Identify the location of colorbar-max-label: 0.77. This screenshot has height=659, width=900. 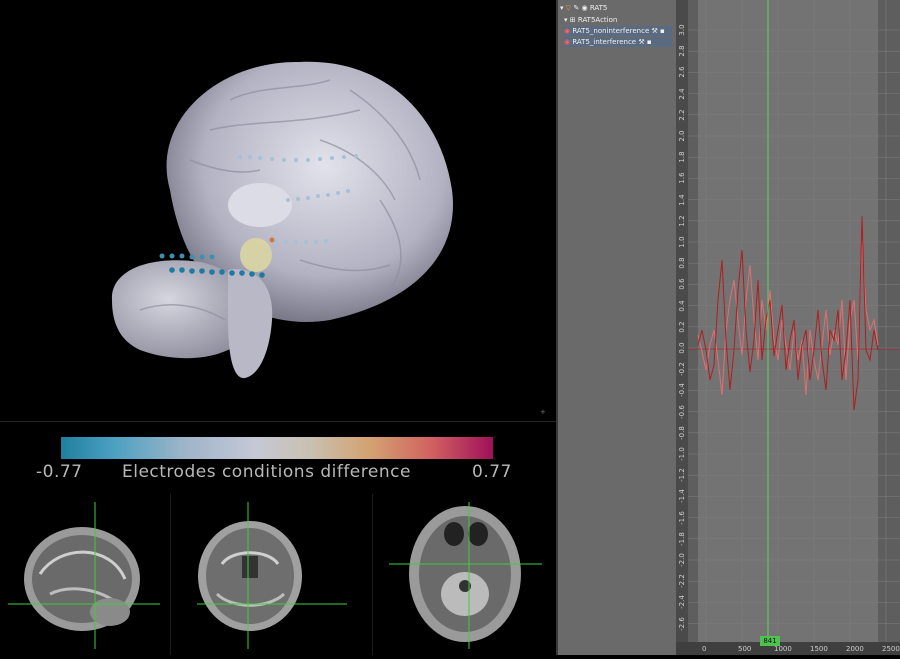
(492, 472).